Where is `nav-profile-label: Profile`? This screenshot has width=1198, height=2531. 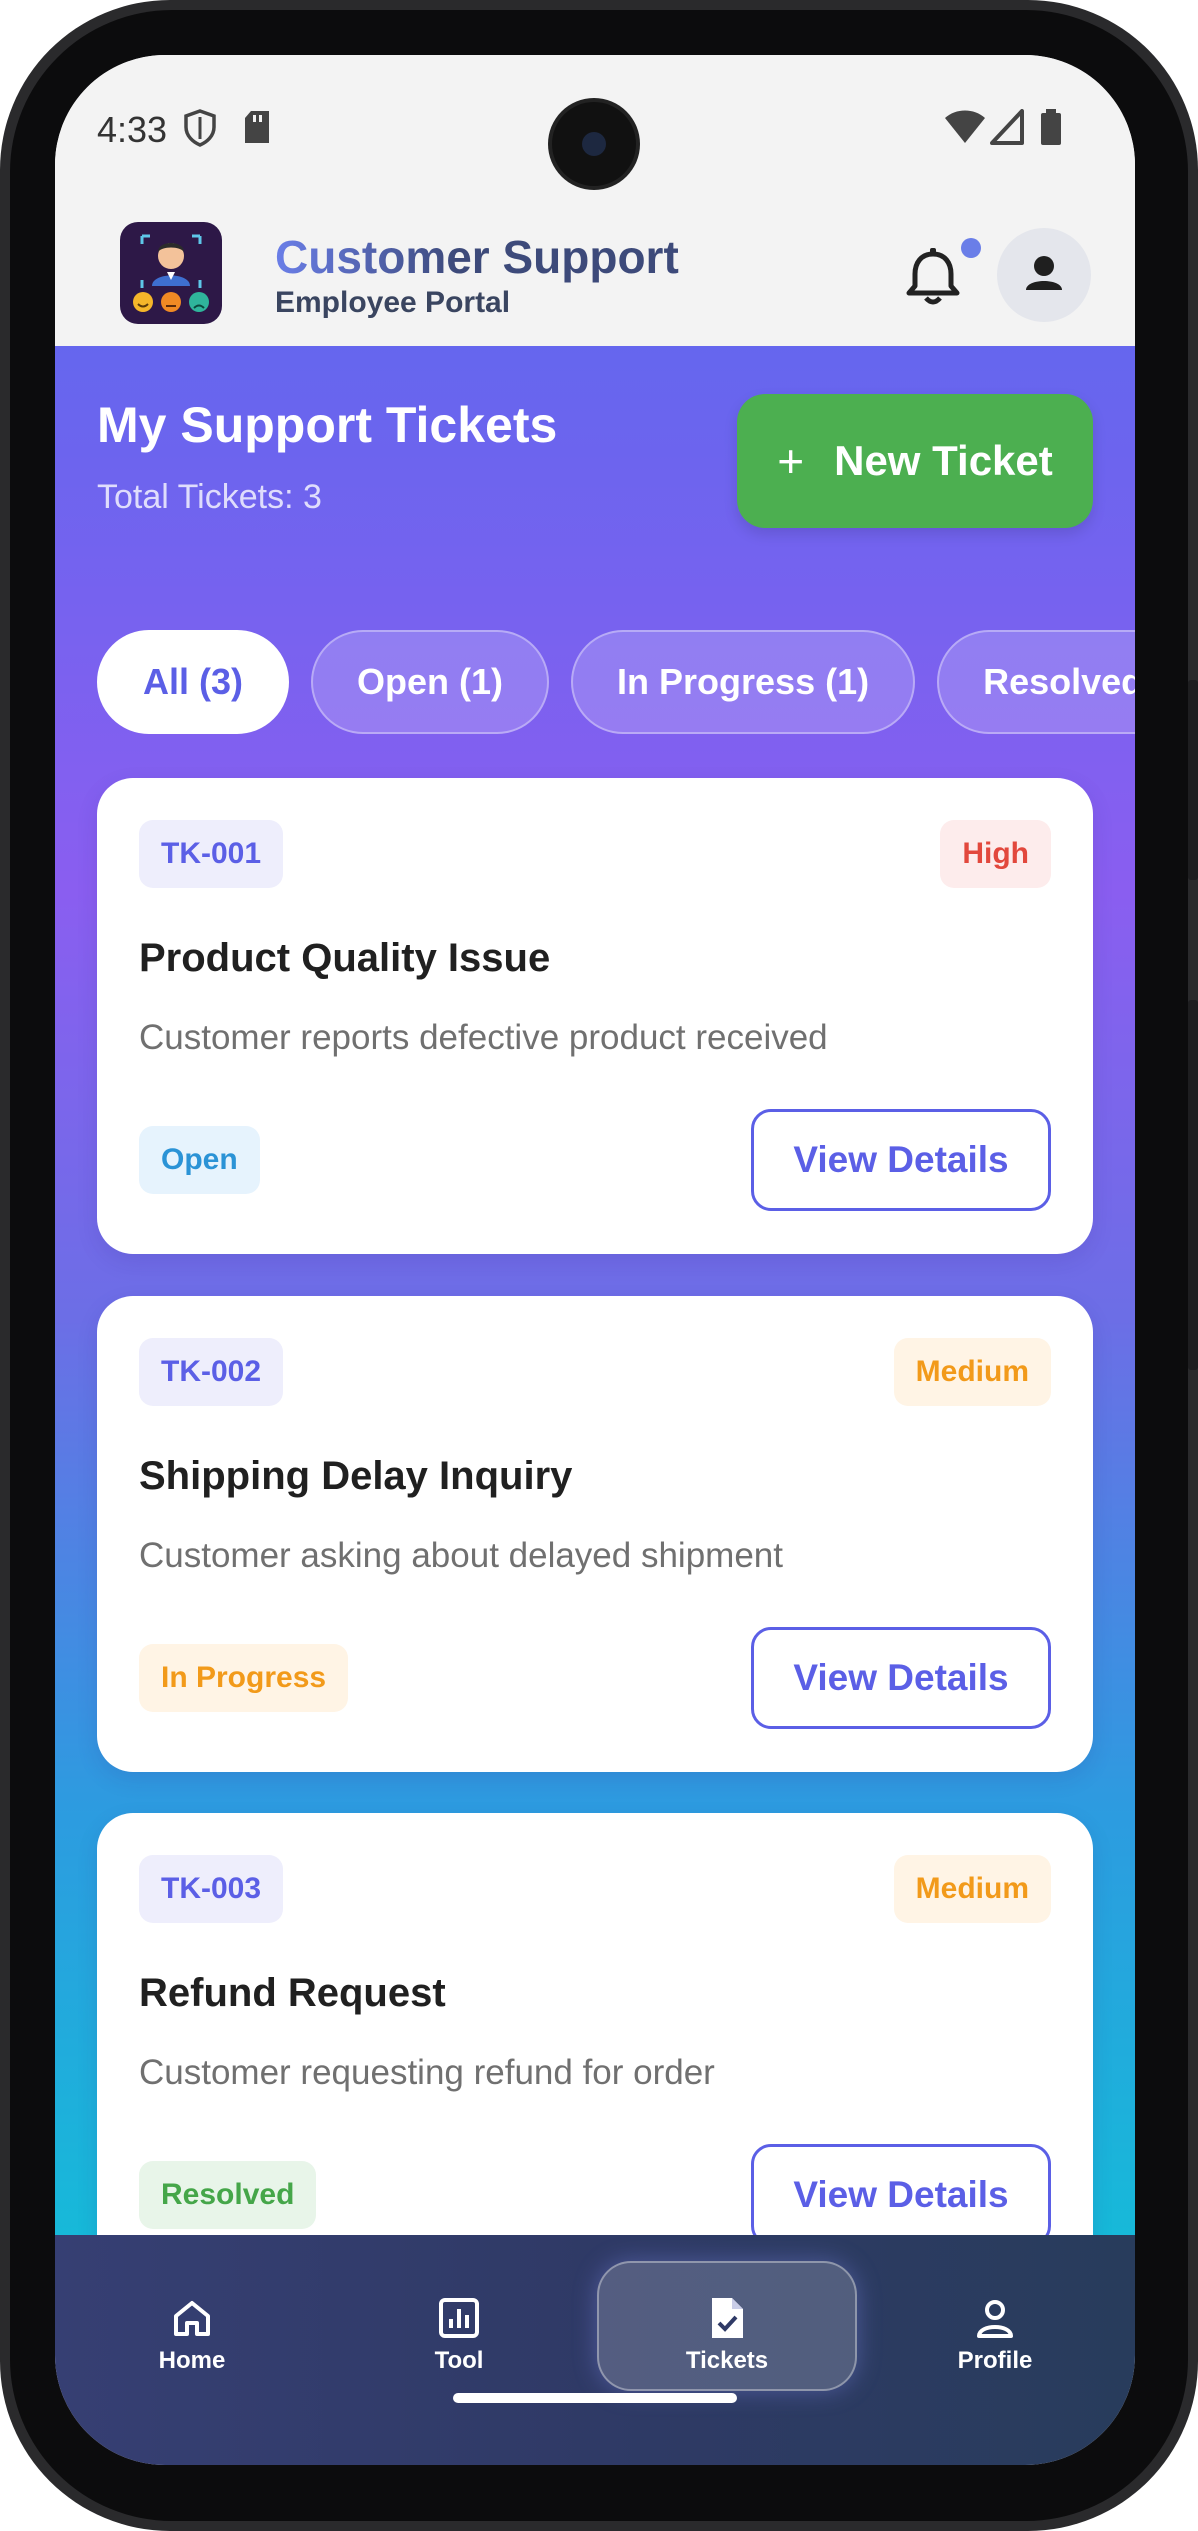
nav-profile-label: Profile is located at coordinates (995, 2360).